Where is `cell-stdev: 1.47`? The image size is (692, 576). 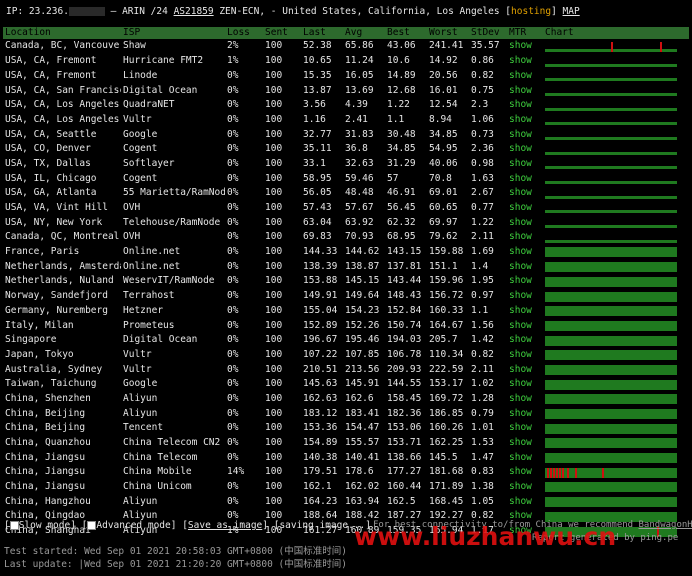 cell-stdev: 1.47 is located at coordinates (482, 457).